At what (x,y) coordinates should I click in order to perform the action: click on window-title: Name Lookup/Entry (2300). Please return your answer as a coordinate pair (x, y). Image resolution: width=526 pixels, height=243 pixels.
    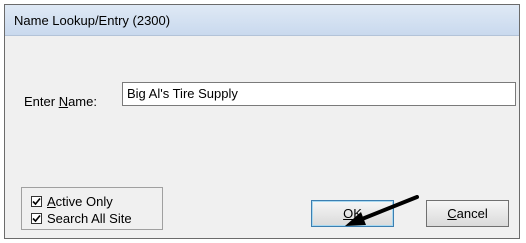
    Looking at the image, I should click on (92, 20).